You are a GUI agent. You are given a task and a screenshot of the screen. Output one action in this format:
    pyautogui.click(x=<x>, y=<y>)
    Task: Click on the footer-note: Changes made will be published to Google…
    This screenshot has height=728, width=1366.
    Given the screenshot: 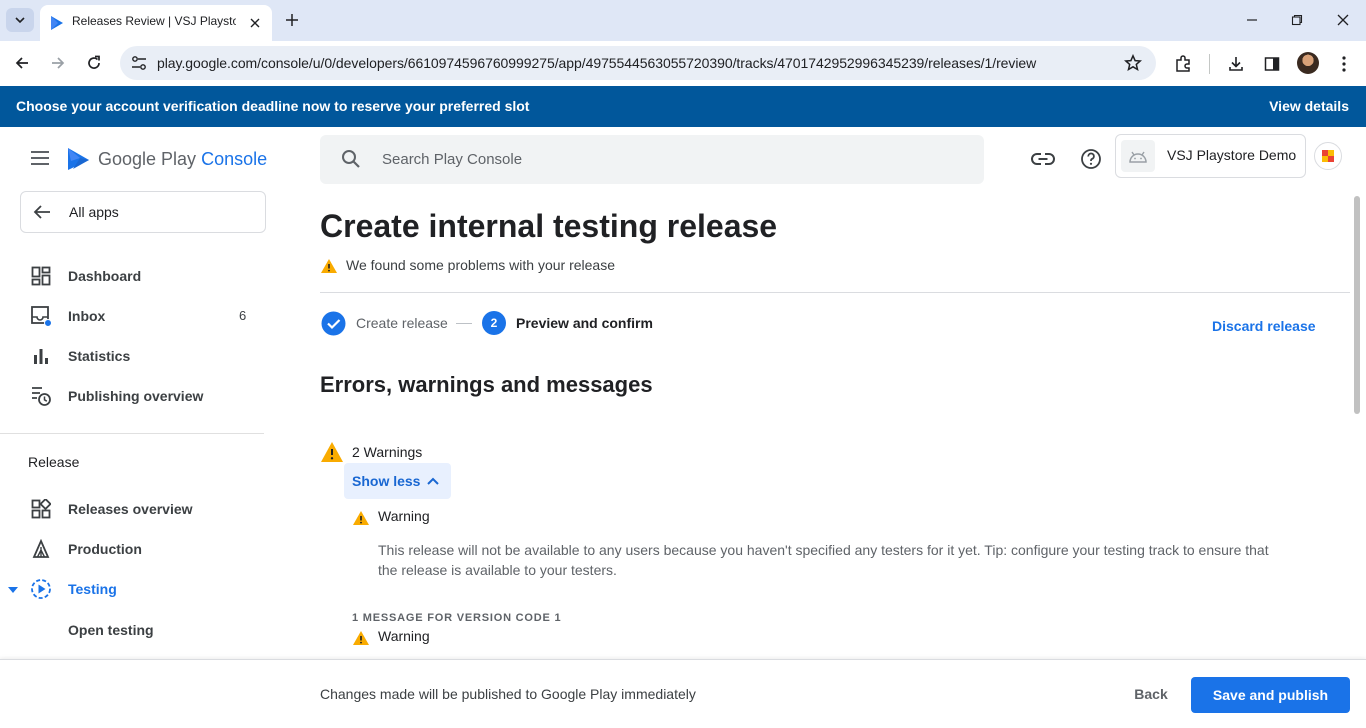 What is the action you would take?
    pyautogui.click(x=508, y=694)
    